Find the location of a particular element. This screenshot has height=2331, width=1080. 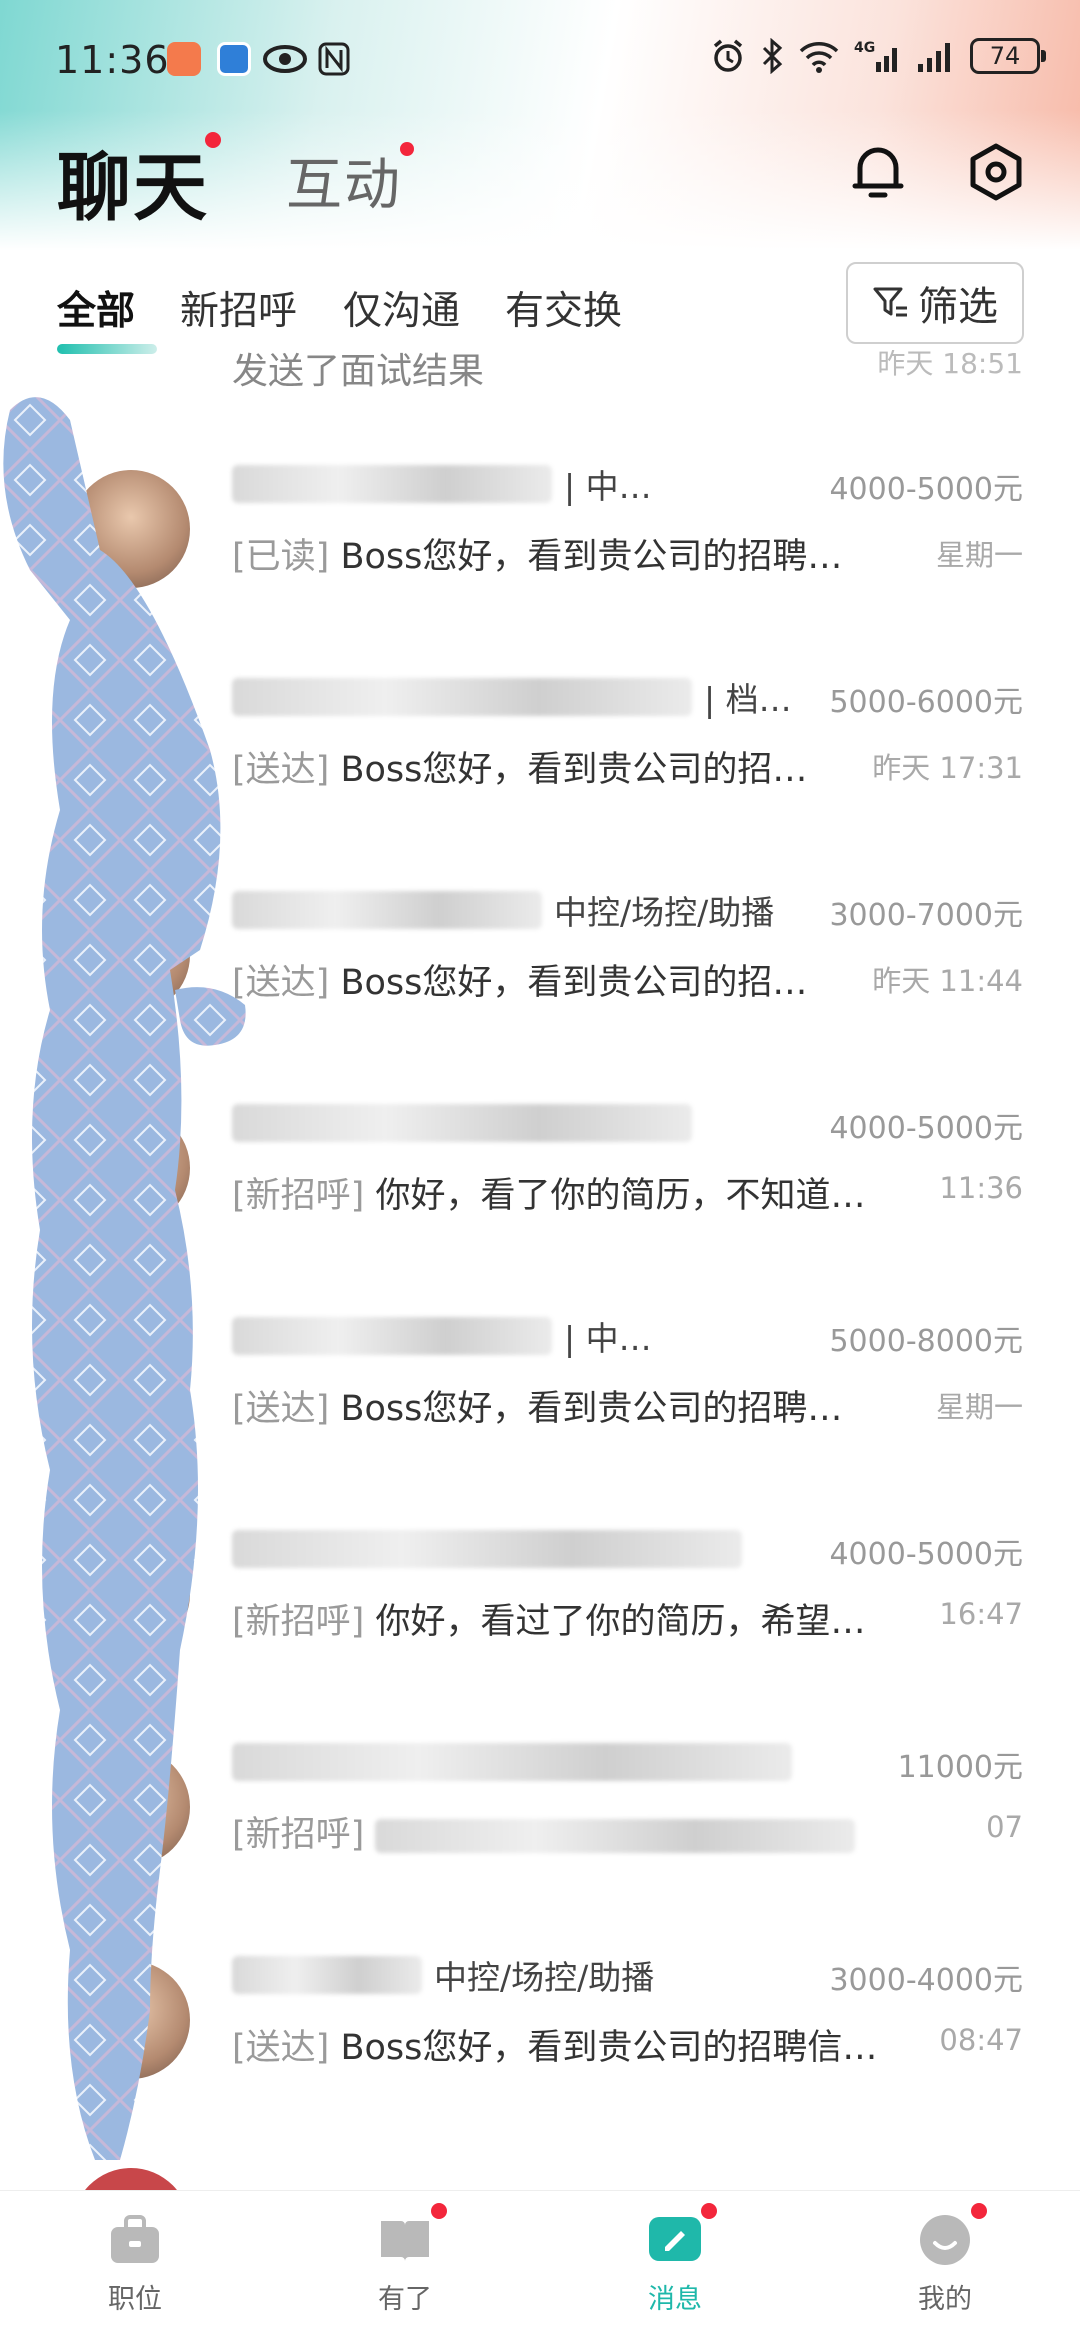

page-title-chat: 聊天 is located at coordinates (139, 181).